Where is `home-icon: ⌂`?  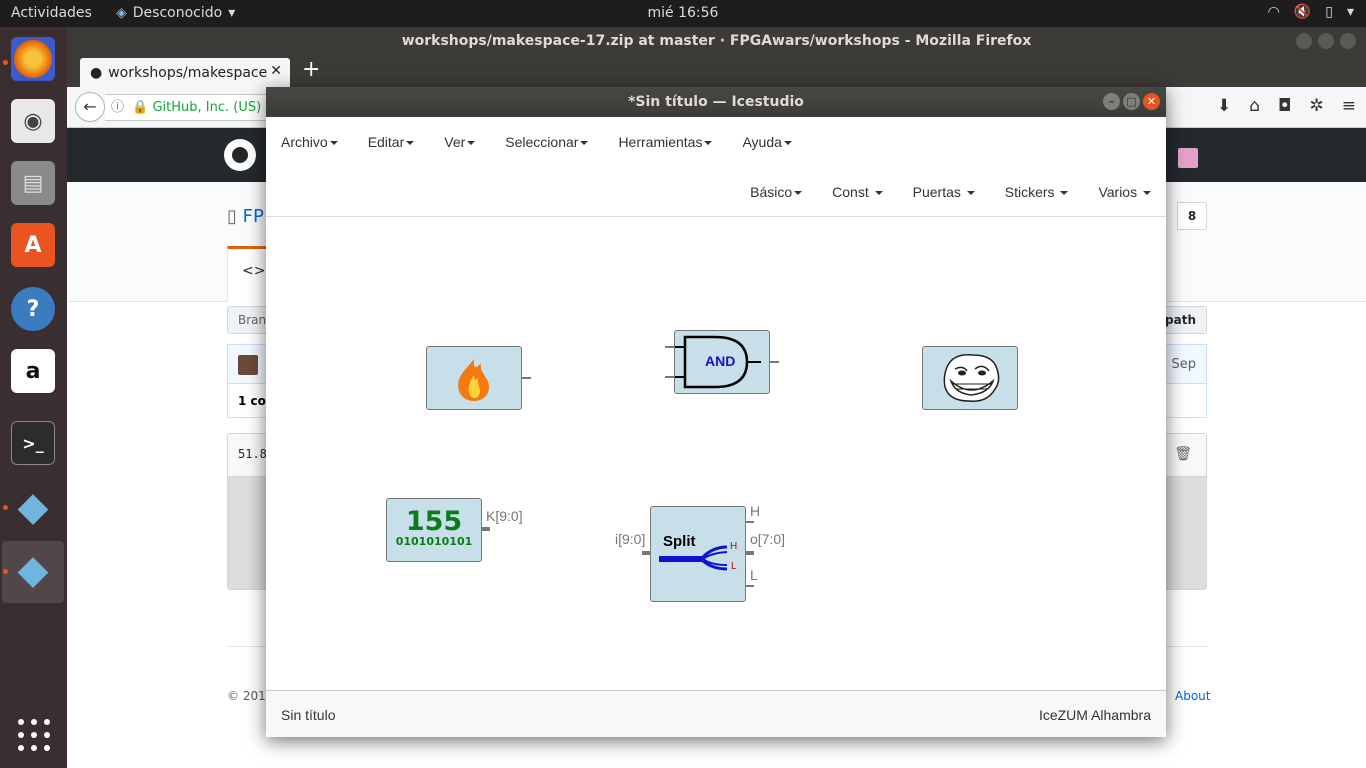 home-icon: ⌂ is located at coordinates (1254, 106).